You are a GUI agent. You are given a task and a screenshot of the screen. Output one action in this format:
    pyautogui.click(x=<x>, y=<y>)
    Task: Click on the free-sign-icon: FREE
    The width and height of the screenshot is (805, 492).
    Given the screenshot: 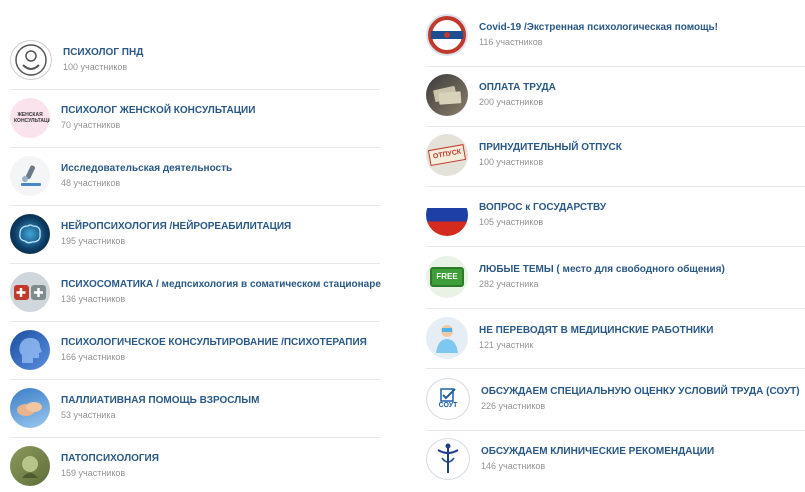 What is the action you would take?
    pyautogui.click(x=447, y=277)
    